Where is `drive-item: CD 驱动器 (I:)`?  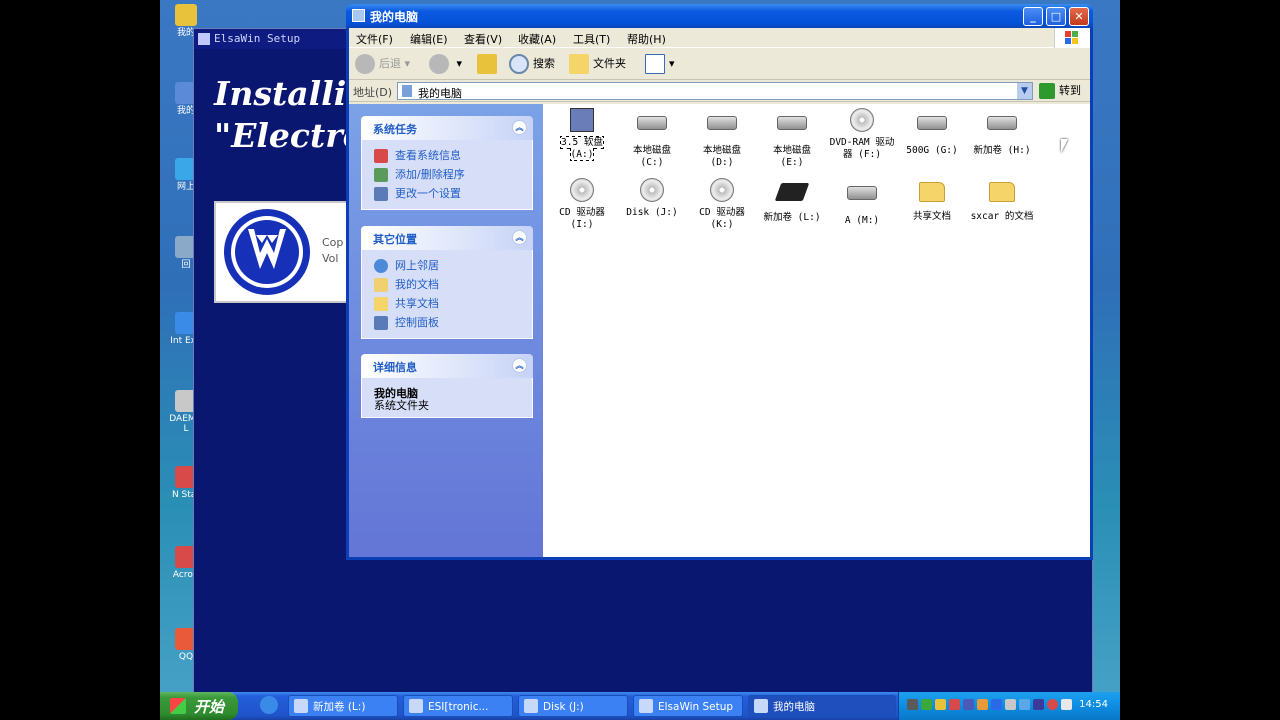
drive-item: CD 驱动器 (I:) is located at coordinates (582, 204).